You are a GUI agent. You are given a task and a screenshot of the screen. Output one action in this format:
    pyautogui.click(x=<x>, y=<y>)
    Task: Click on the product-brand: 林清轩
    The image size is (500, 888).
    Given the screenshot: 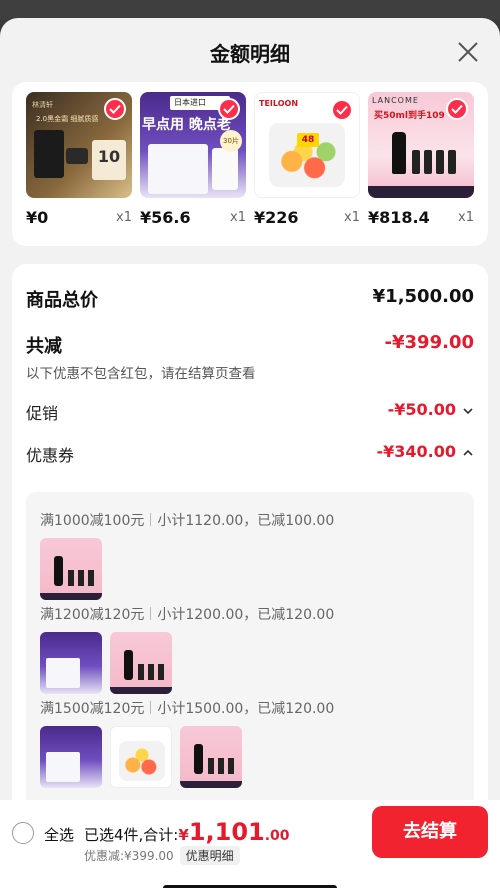 What is the action you would take?
    pyautogui.click(x=42, y=105)
    